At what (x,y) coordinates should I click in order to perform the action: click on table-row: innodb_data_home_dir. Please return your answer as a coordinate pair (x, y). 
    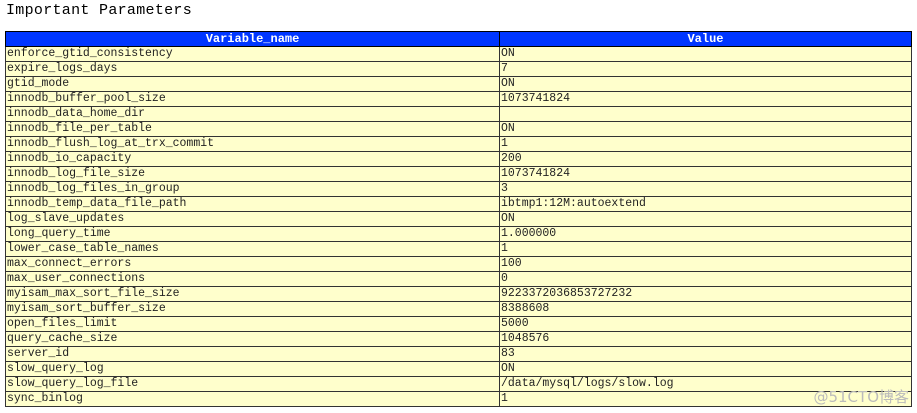
    Looking at the image, I should click on (458, 114).